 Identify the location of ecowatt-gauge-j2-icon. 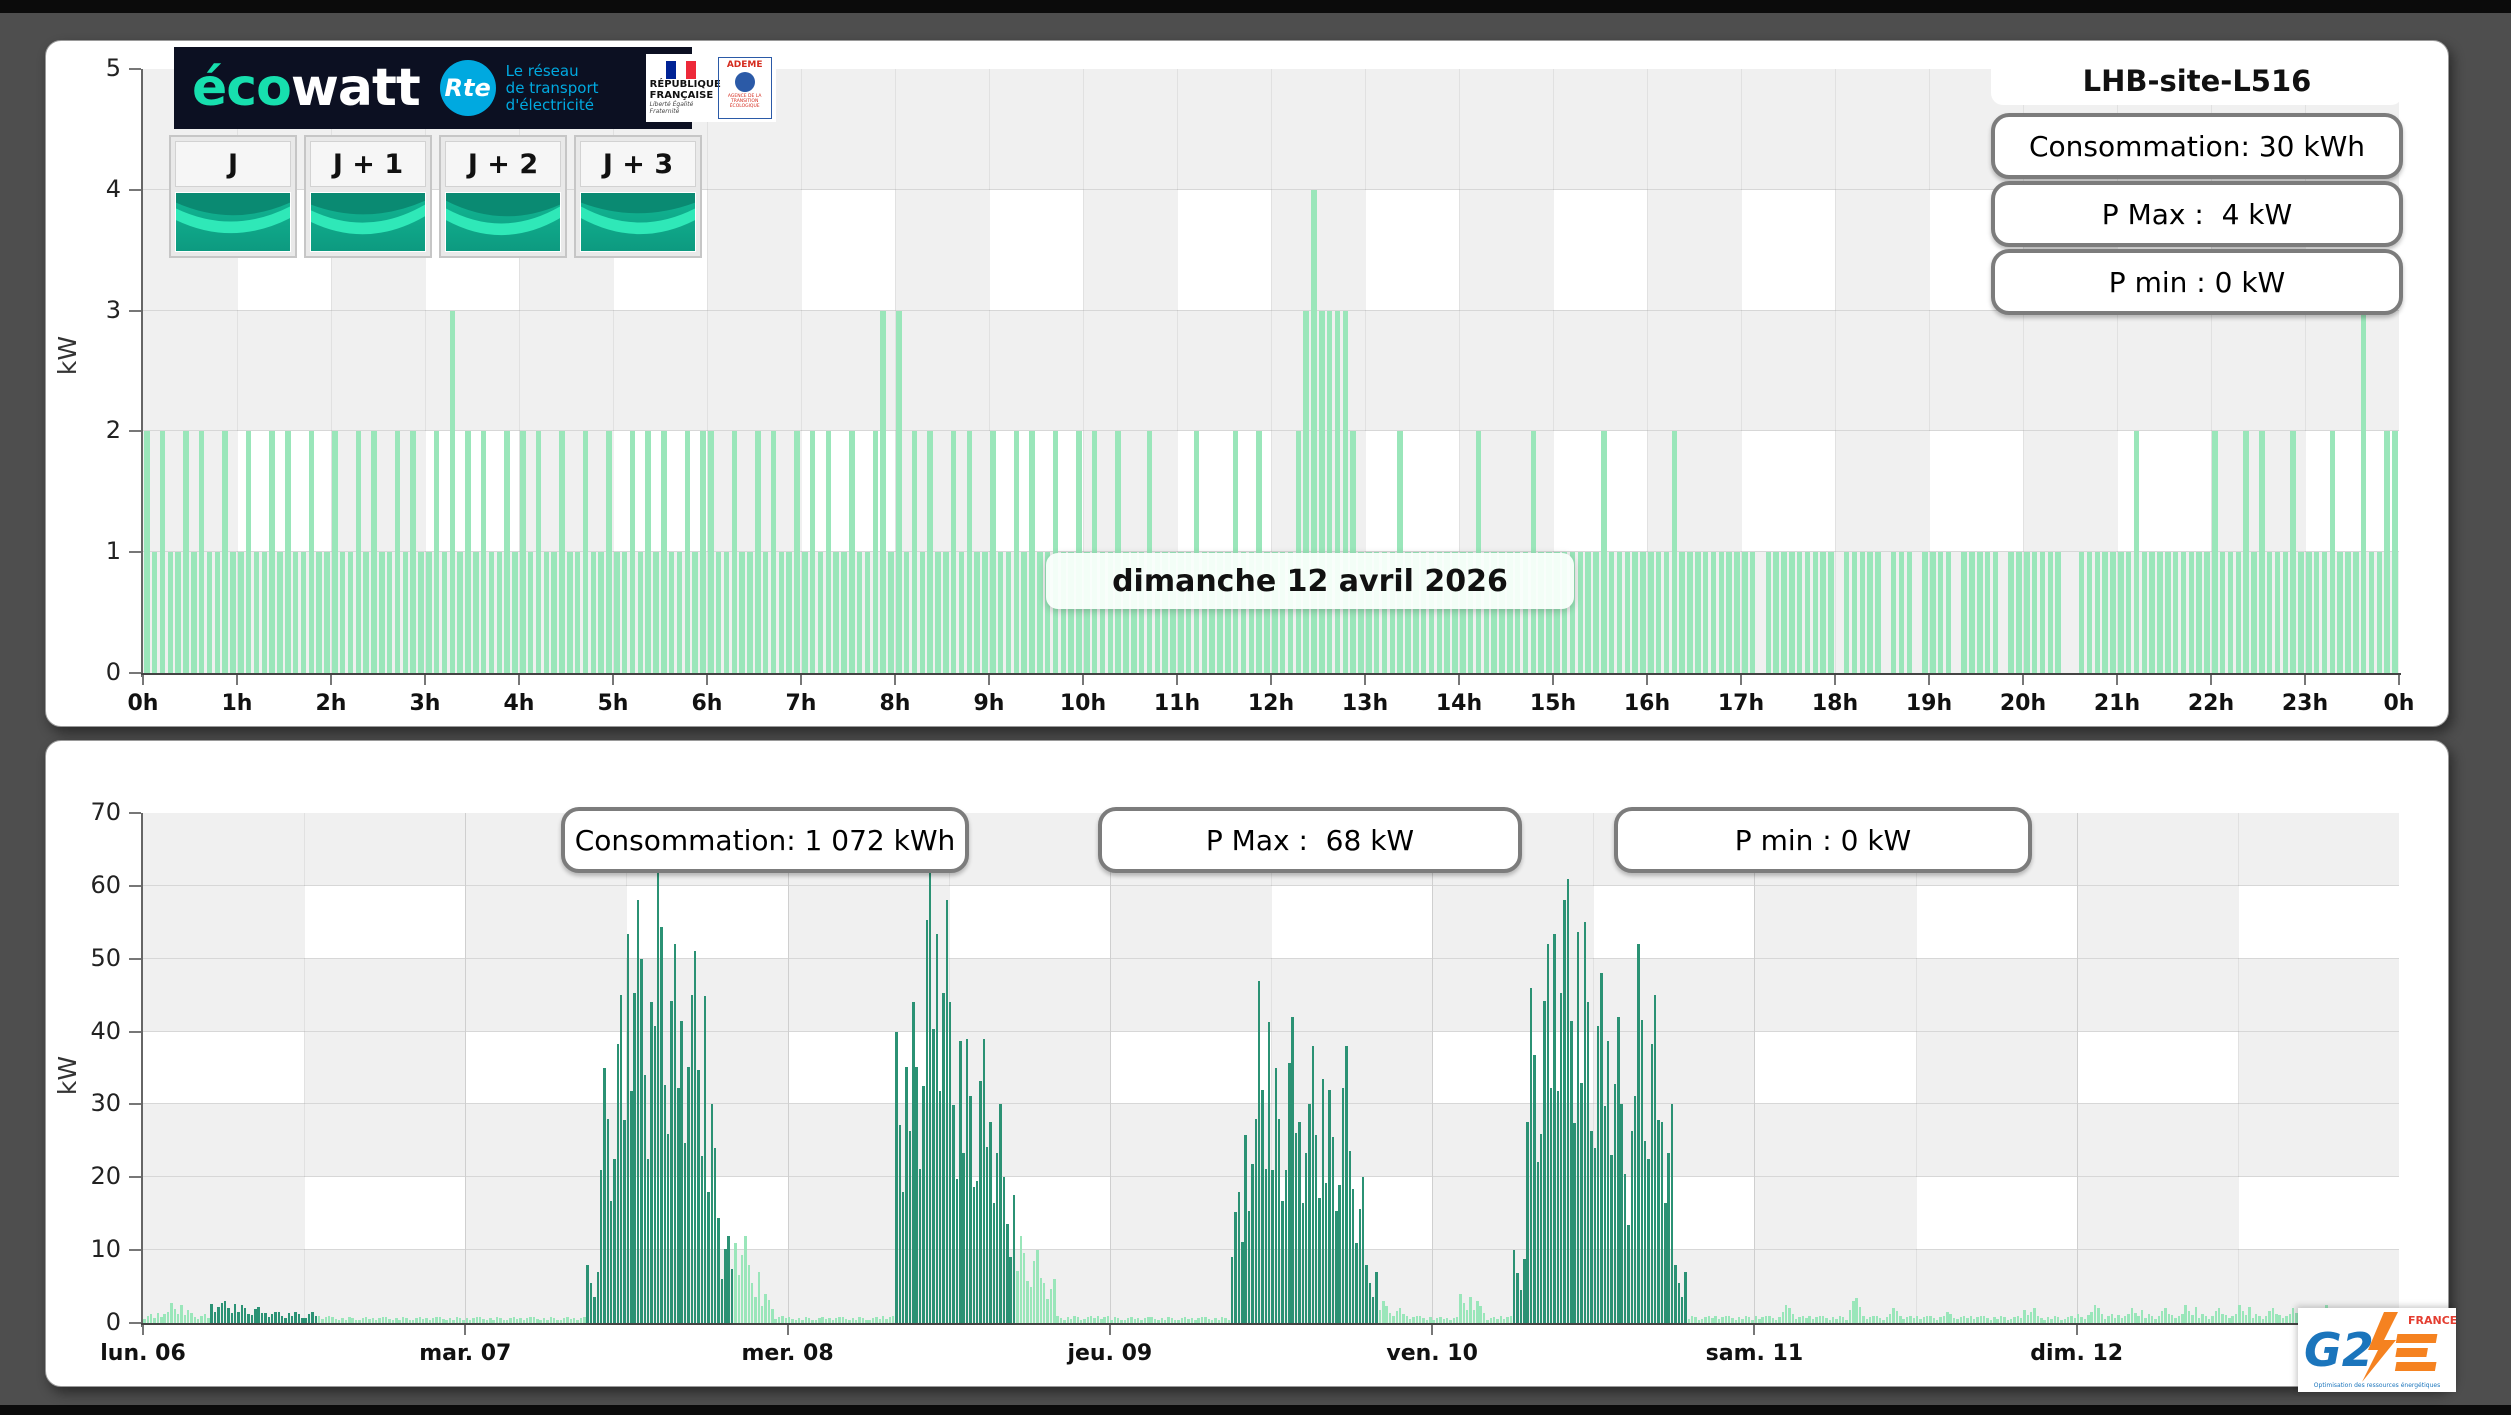
(503, 222).